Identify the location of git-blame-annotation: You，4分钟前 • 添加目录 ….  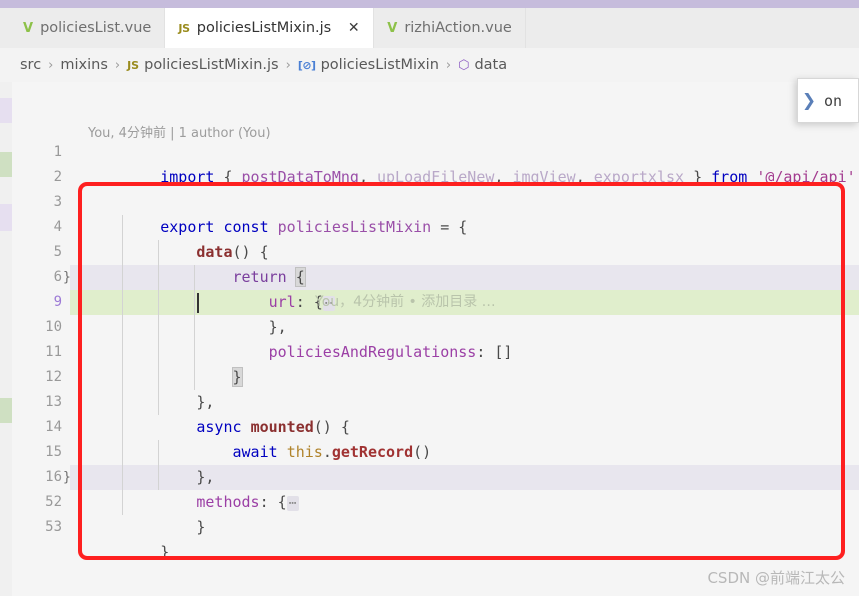
(405, 302).